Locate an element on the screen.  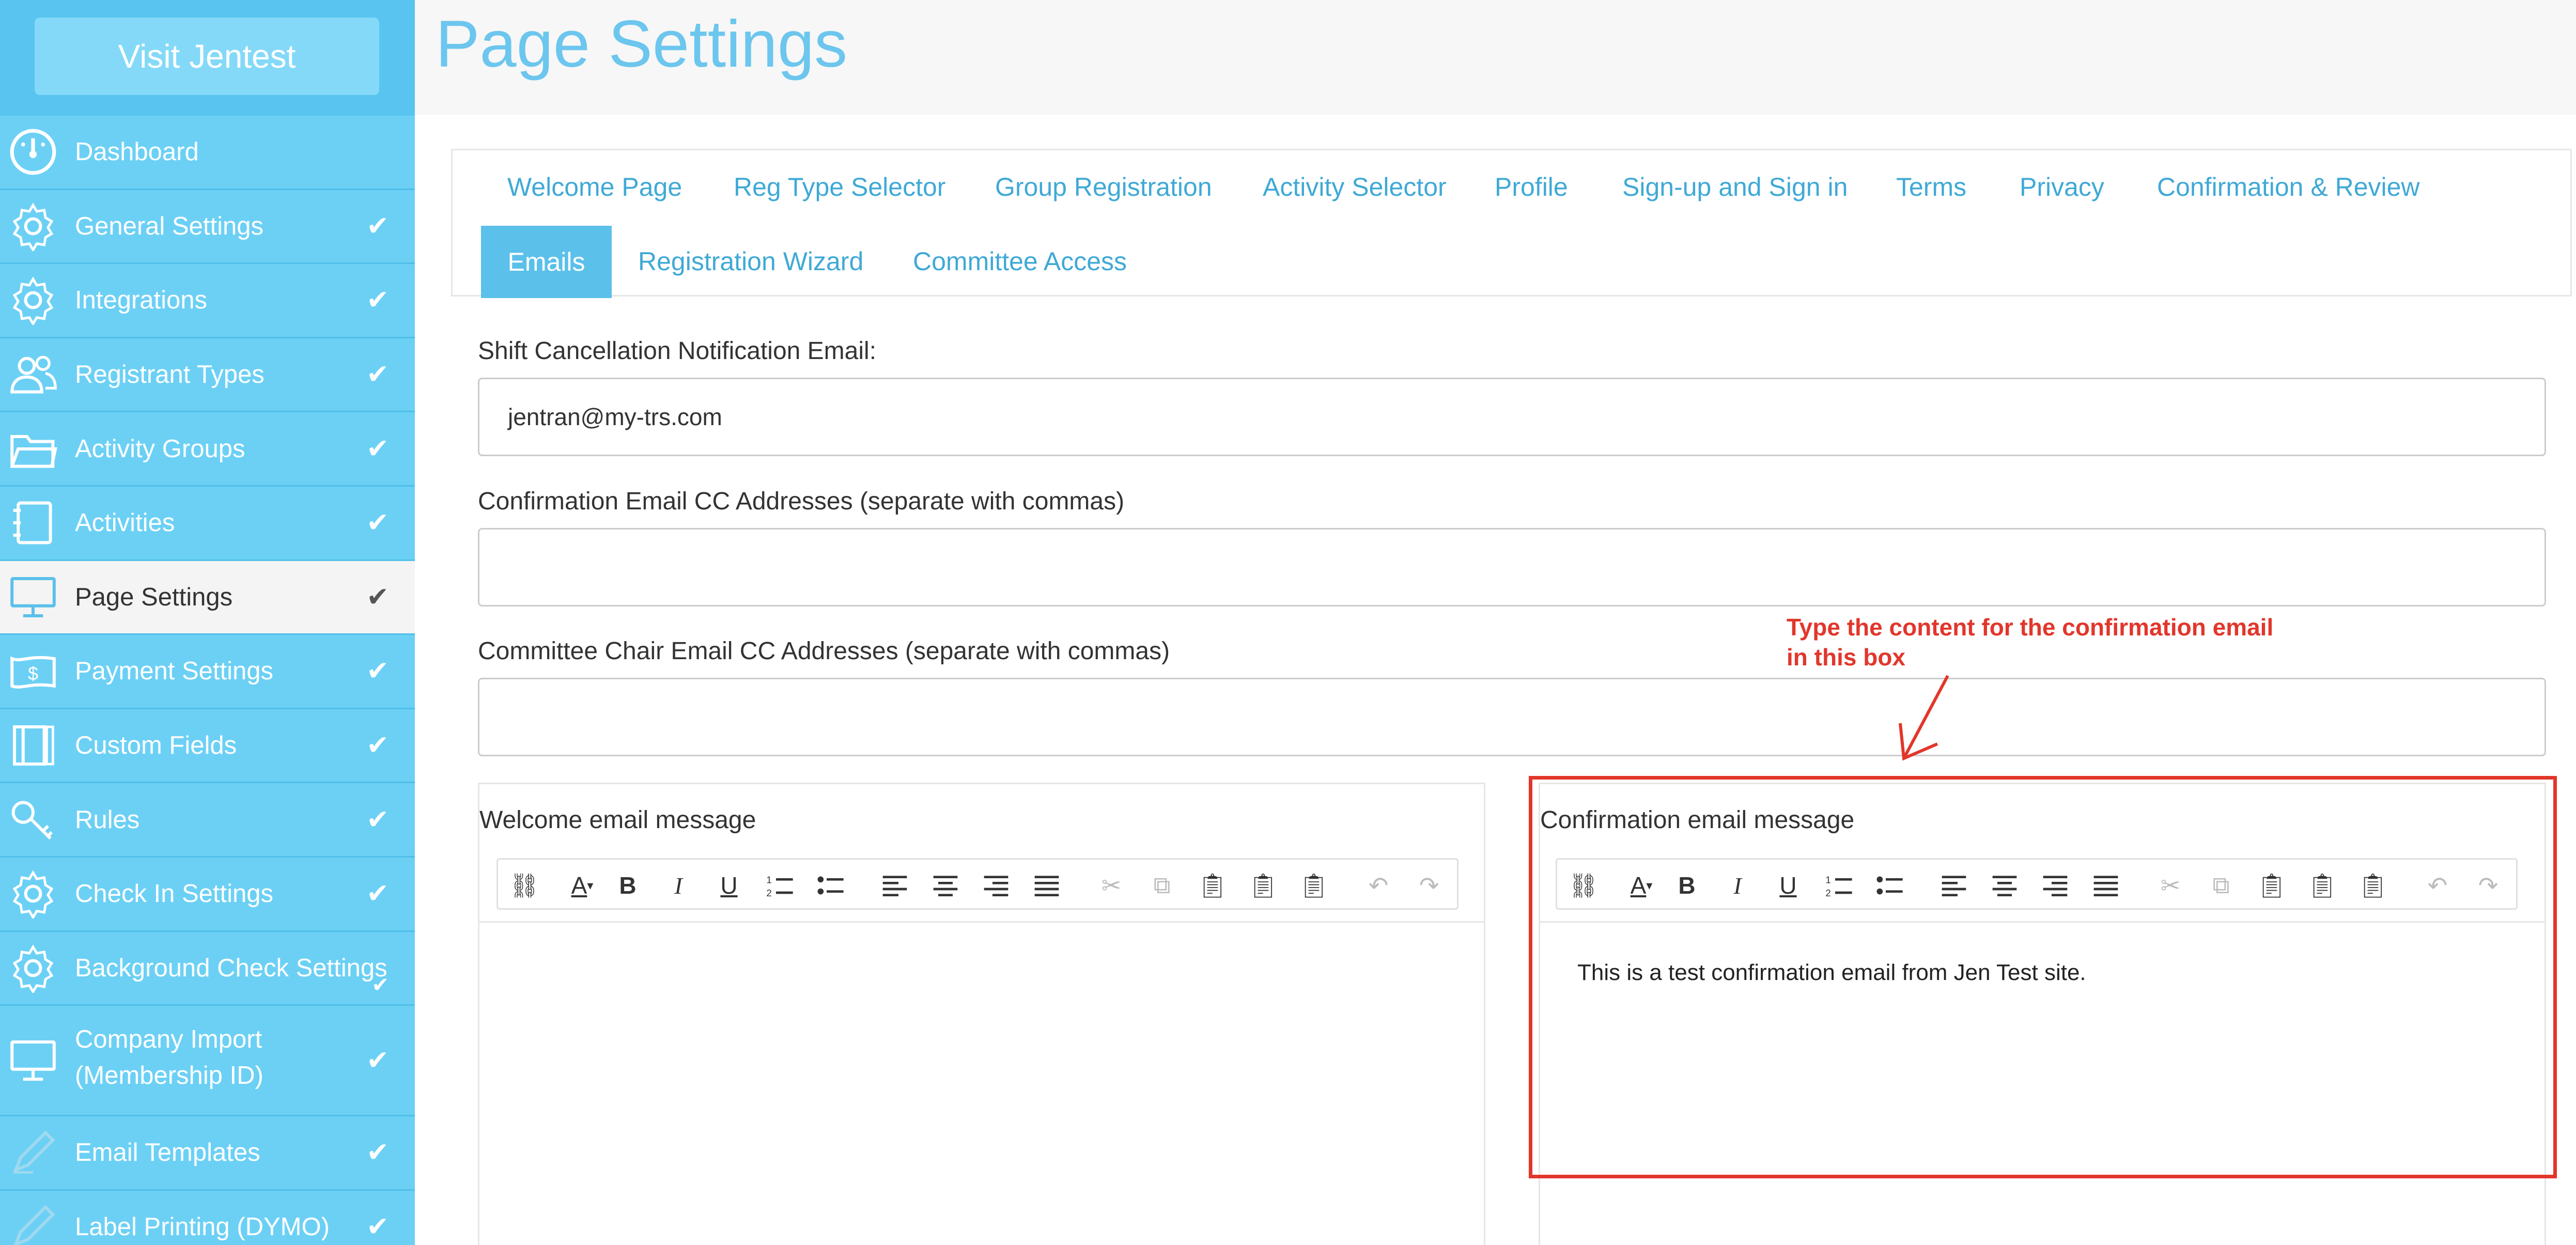
sidebar-item-label: Dashboard is located at coordinates (137, 152).